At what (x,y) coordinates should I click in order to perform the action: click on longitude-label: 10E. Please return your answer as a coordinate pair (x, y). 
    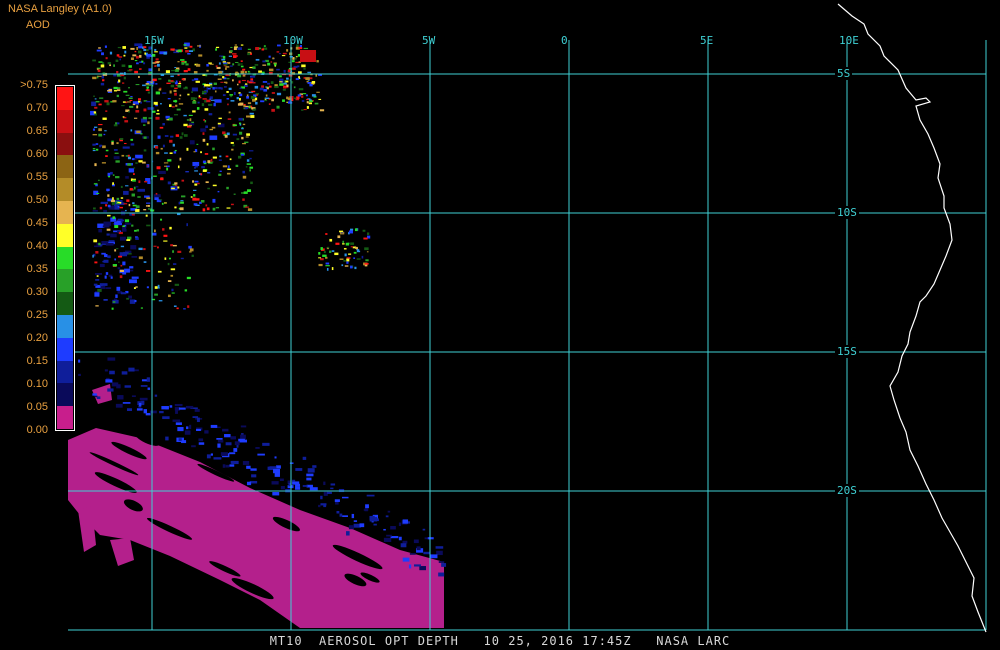
    Looking at the image, I should click on (849, 40).